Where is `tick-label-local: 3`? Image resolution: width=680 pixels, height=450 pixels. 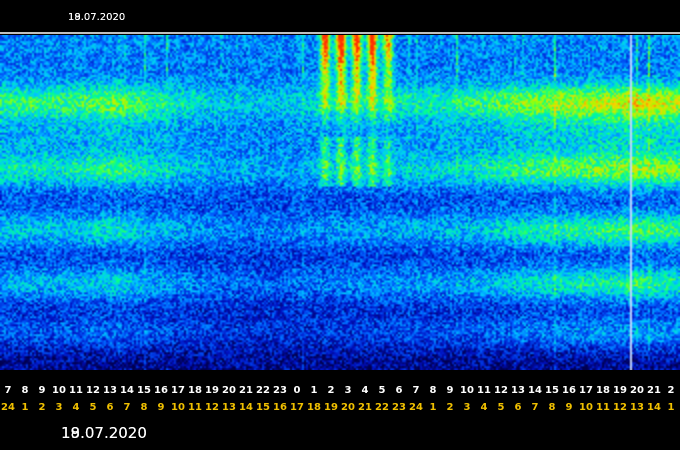
tick-label-local: 3 is located at coordinates (348, 390).